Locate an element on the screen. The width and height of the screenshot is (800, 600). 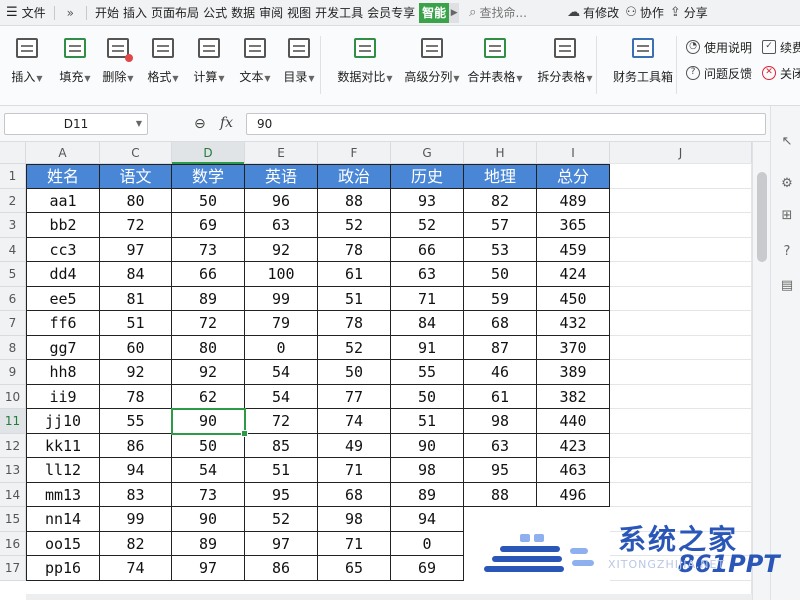
table-cell: hh8 is located at coordinates (63, 372).